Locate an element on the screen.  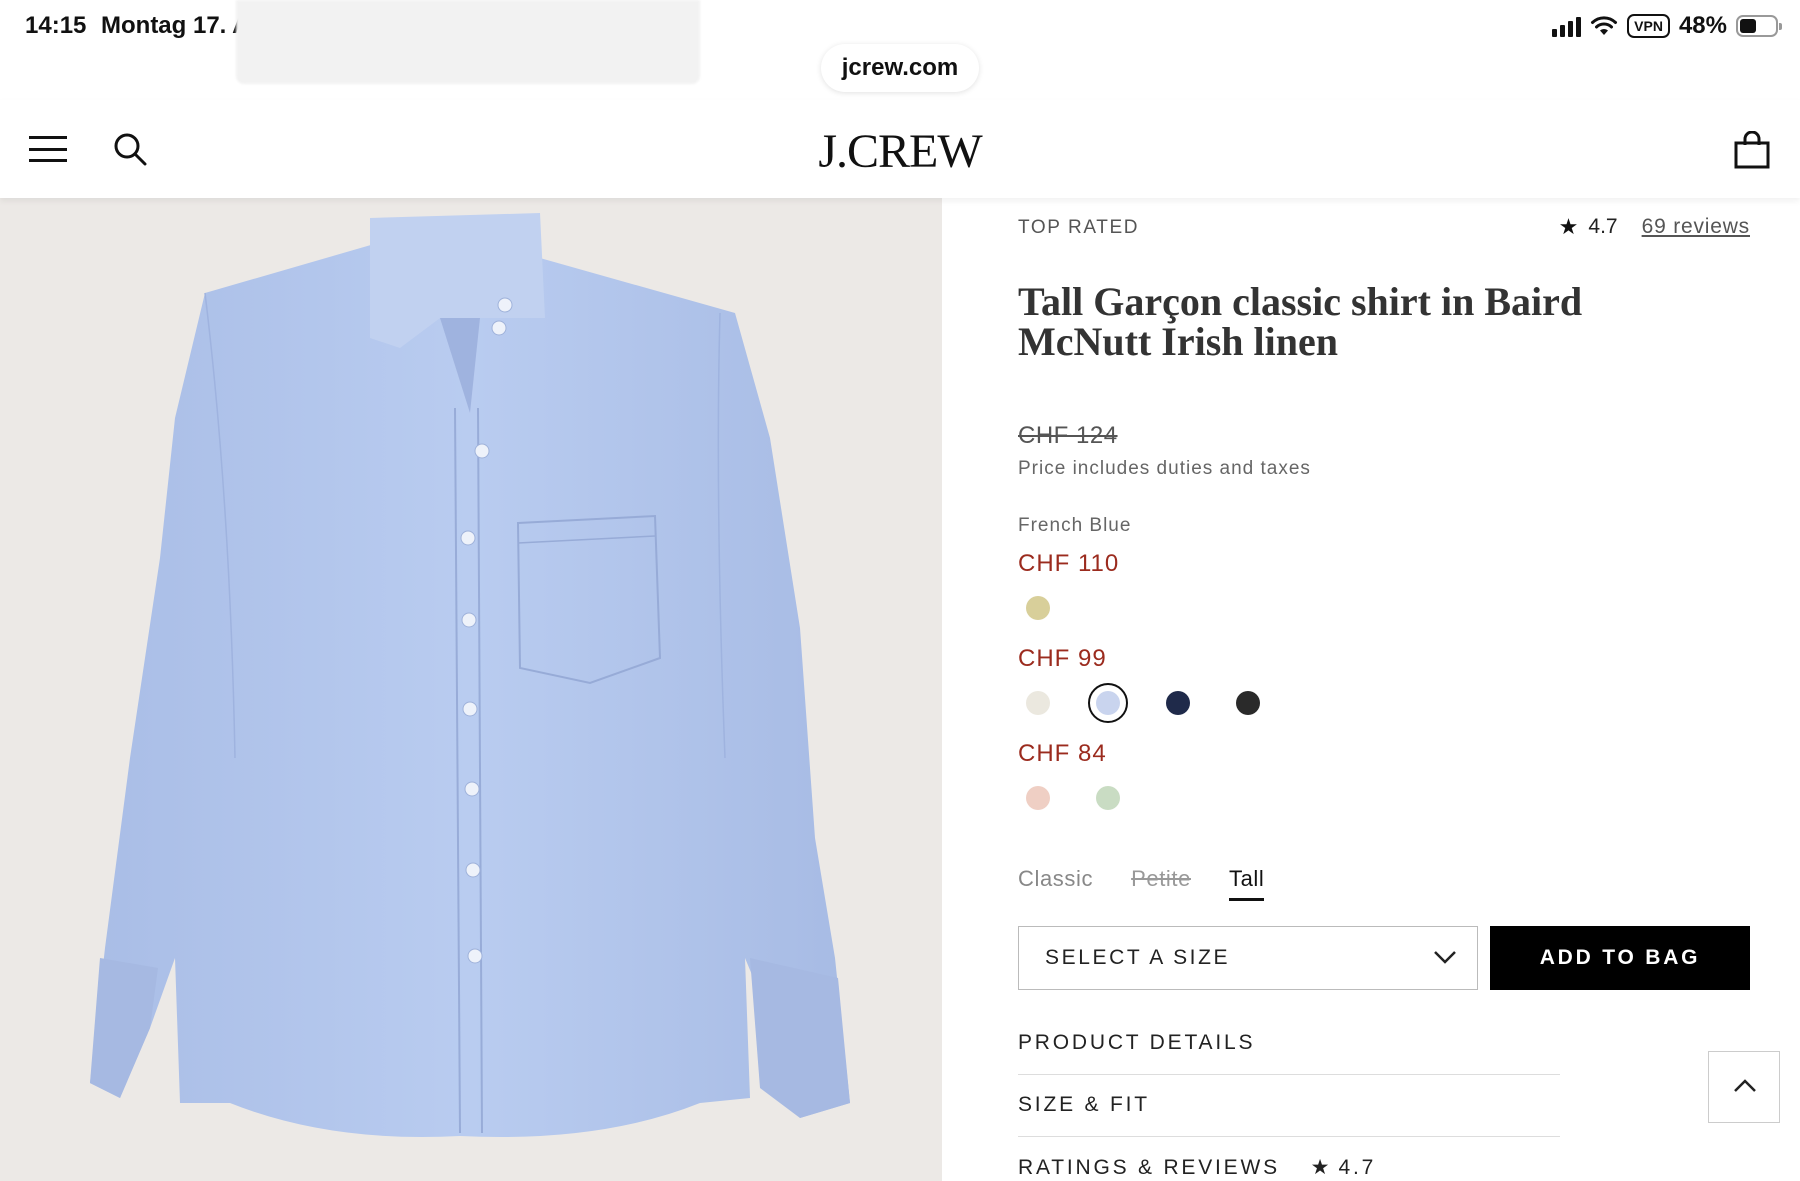
top-rated-badge: TOP RATED is located at coordinates (1079, 227).